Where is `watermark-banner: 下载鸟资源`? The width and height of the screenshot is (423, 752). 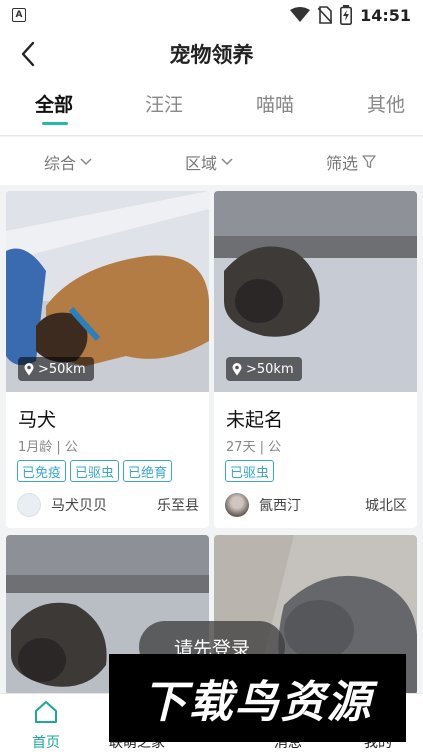
watermark-banner: 下载鸟资源 is located at coordinates (257, 698).